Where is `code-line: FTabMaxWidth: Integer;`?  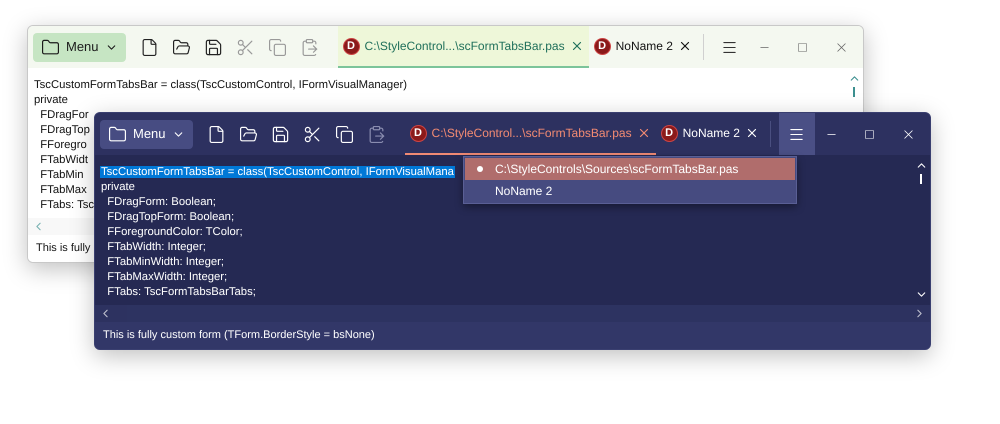 code-line: FTabMaxWidth: Integer; is located at coordinates (167, 277).